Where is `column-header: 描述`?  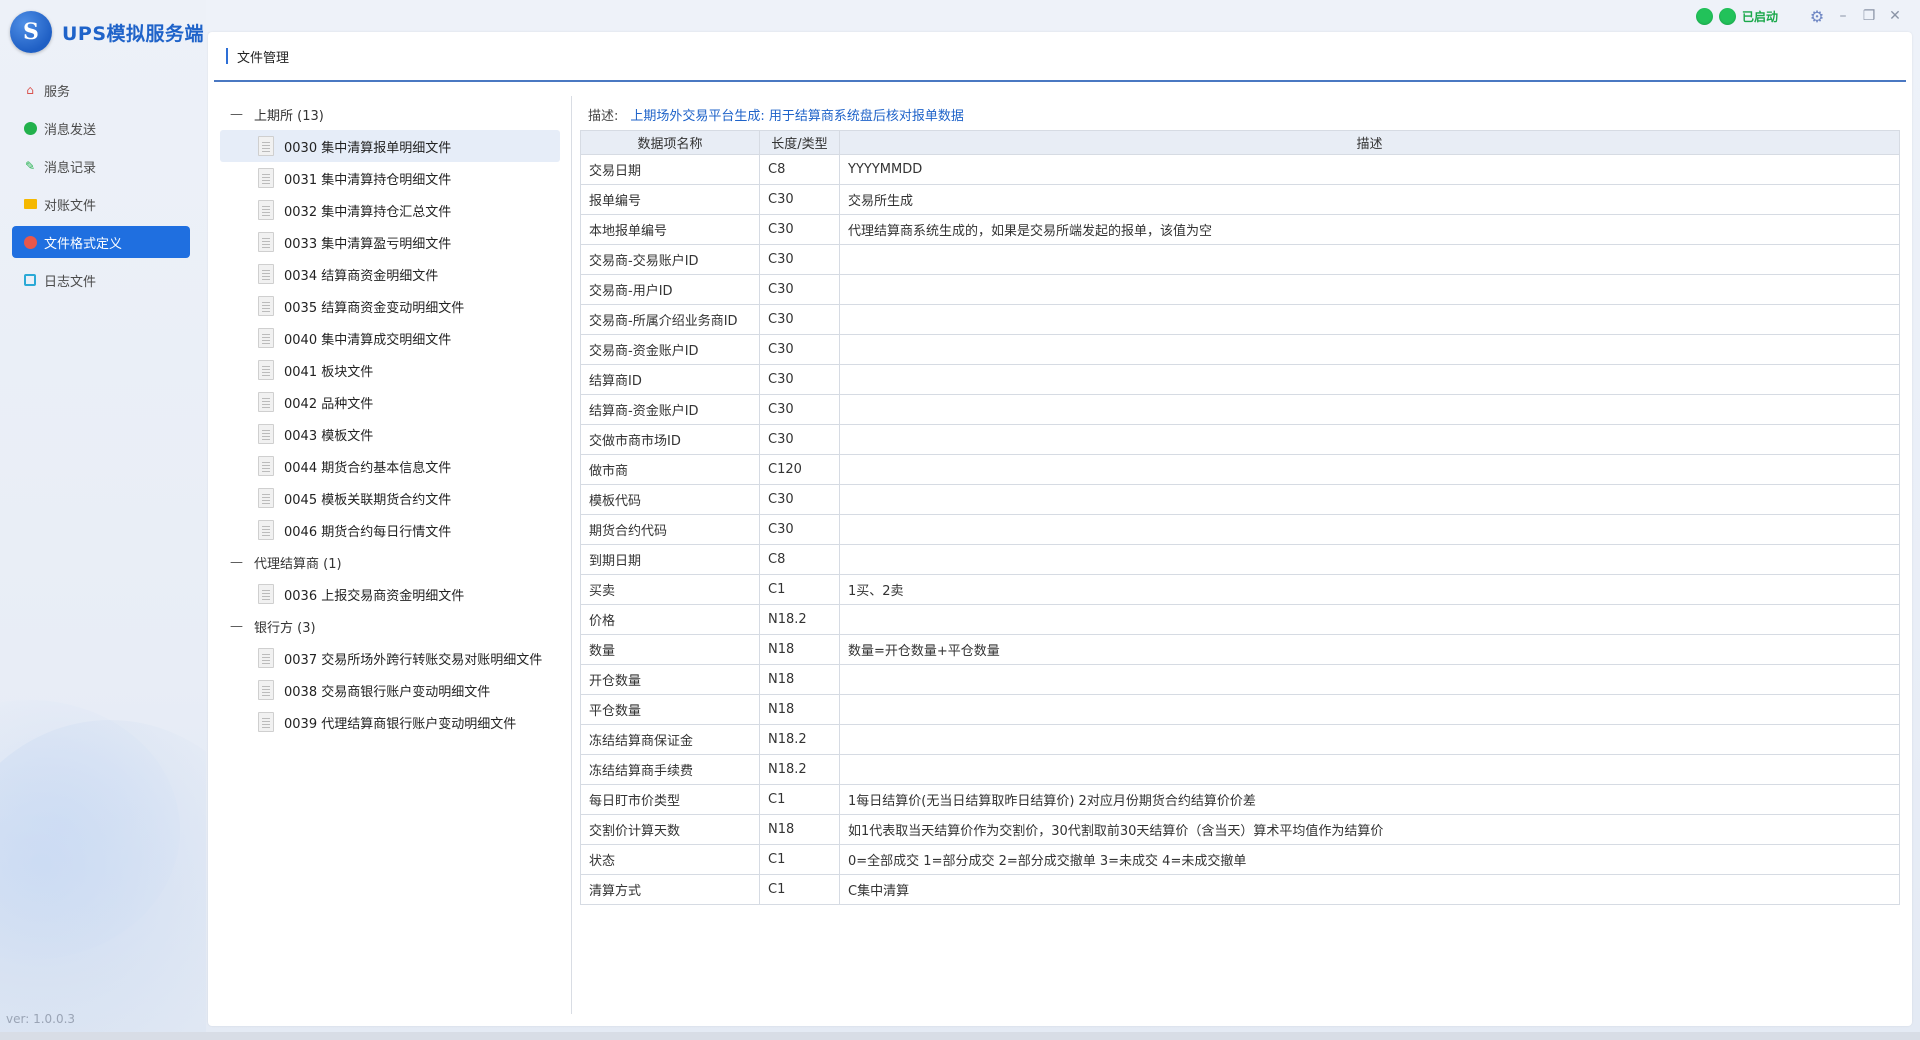
column-header: 描述 is located at coordinates (1369, 142).